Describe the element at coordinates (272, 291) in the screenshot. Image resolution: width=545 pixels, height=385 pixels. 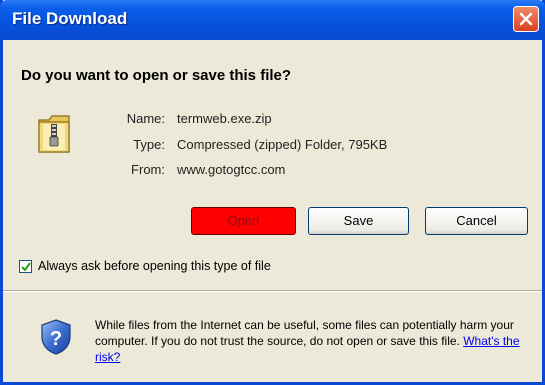
I see `divider` at that location.